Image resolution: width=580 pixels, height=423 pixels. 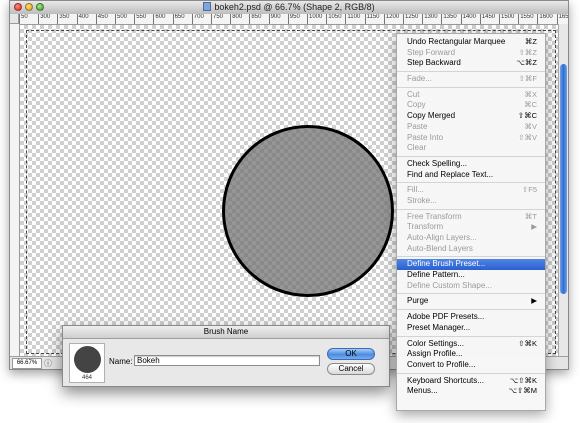 I want to click on circle-shape, so click(x=308, y=211).